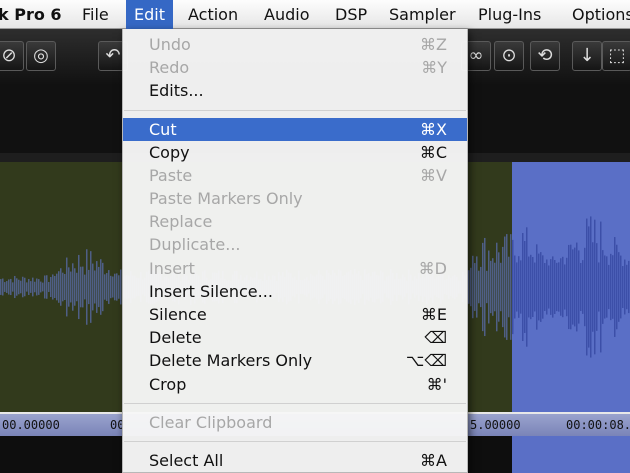 The width and height of the screenshot is (630, 473). I want to click on menu-item-select-all: Select All ⌘A, so click(295, 460).